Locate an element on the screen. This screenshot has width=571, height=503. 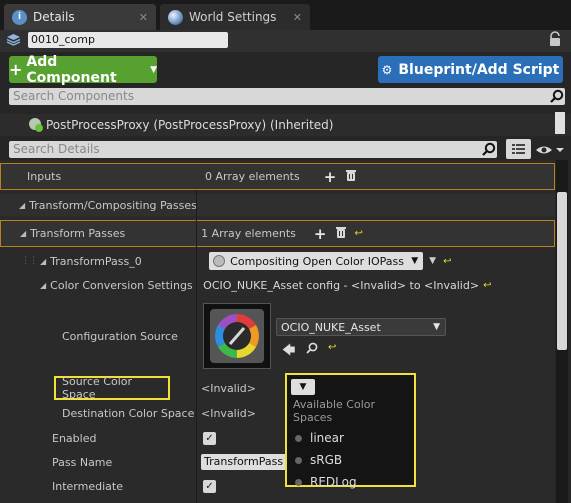
popup-title: Available Color Spaces is located at coordinates (334, 411).